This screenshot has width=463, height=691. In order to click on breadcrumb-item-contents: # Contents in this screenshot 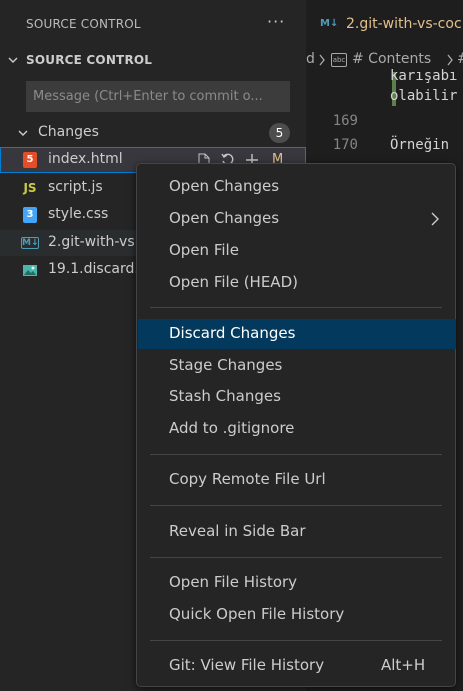, I will do `click(391, 59)`.